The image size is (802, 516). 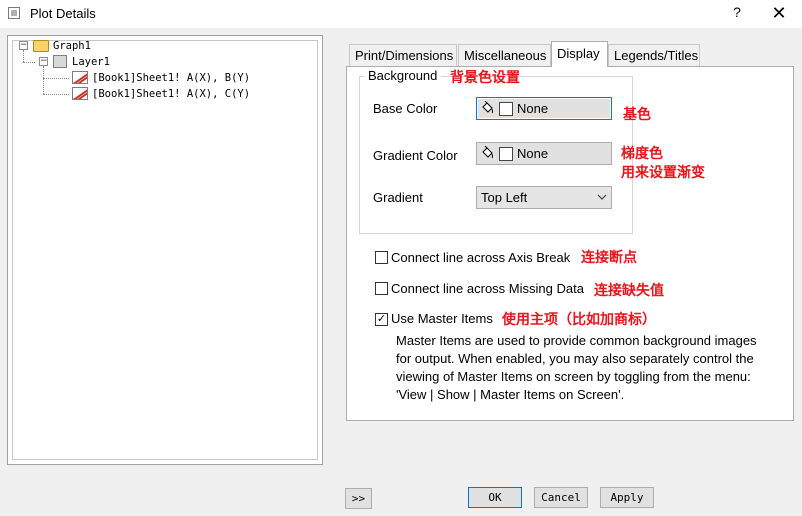 What do you see at coordinates (72, 46) in the screenshot?
I see `tree-item-graph: Graph1` at bounding box center [72, 46].